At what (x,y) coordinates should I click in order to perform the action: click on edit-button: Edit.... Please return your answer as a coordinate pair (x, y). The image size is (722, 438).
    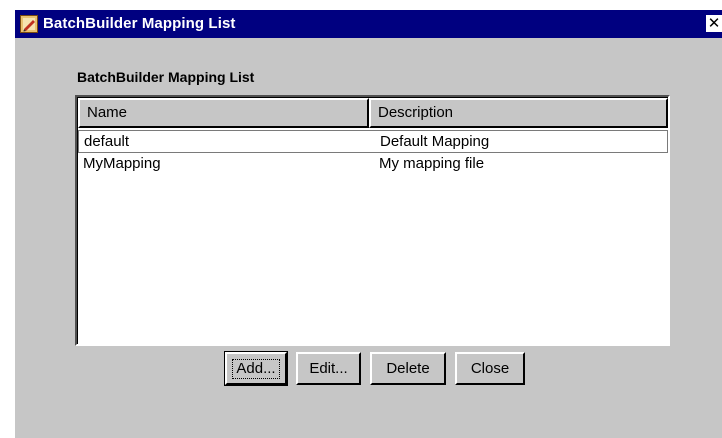
    Looking at the image, I should click on (328, 368).